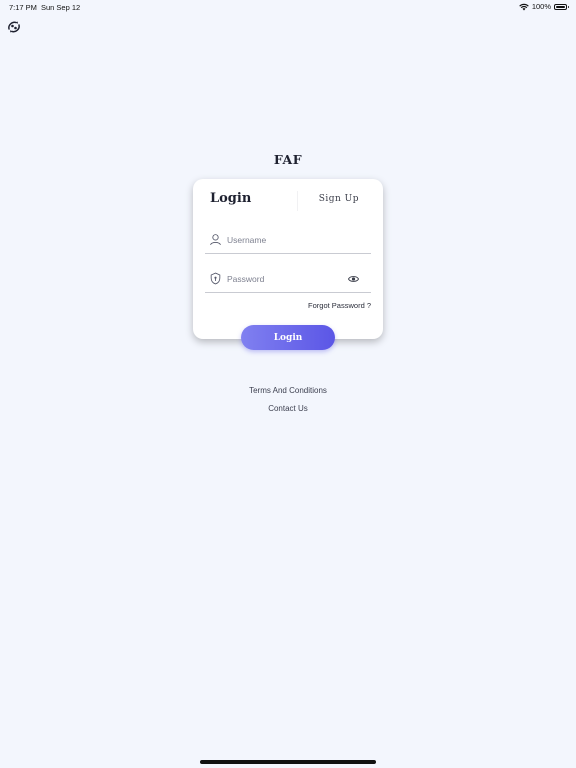  Describe the element at coordinates (215, 278) in the screenshot. I see `shield-icon` at that location.